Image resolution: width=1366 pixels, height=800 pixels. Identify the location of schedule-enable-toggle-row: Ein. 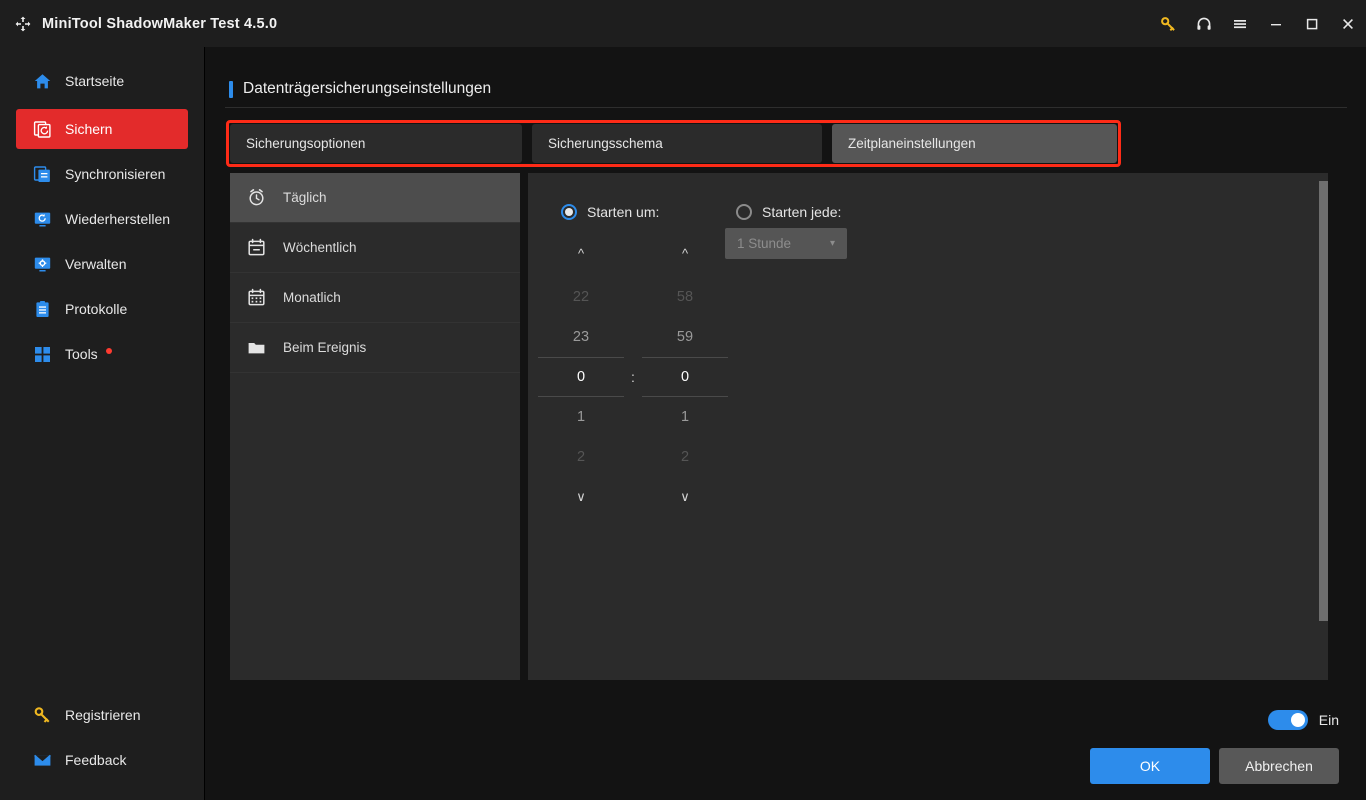
(1303, 720).